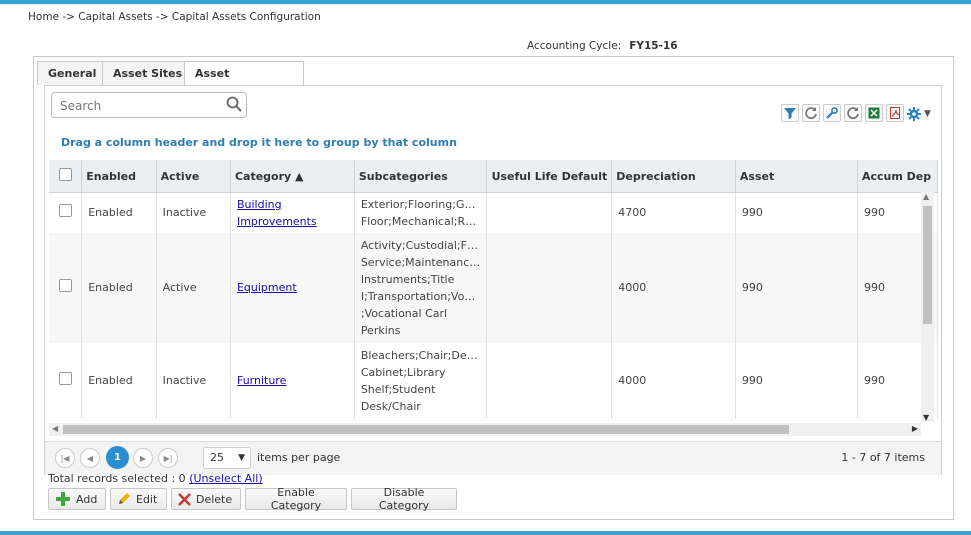  What do you see at coordinates (87, 499) in the screenshot?
I see `add-button-label: Add` at bounding box center [87, 499].